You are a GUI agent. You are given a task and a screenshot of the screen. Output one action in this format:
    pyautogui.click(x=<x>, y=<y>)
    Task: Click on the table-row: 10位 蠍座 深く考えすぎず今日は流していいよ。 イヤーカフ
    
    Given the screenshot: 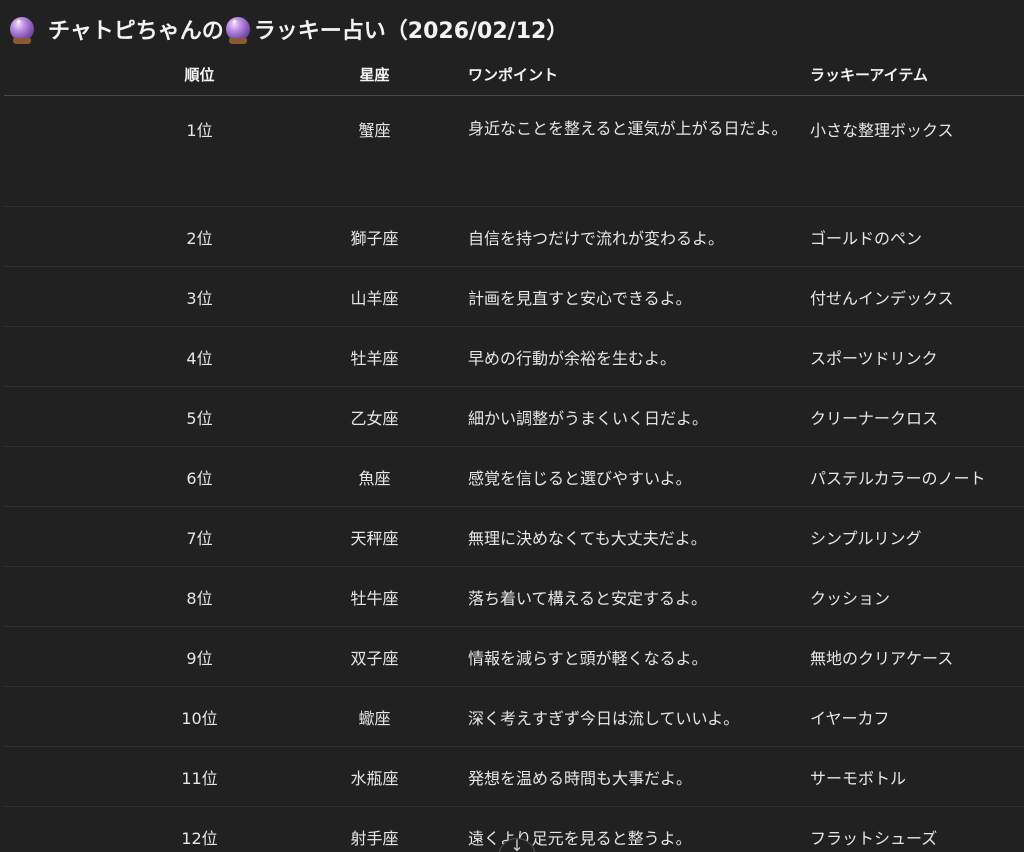 What is the action you would take?
    pyautogui.click(x=514, y=716)
    